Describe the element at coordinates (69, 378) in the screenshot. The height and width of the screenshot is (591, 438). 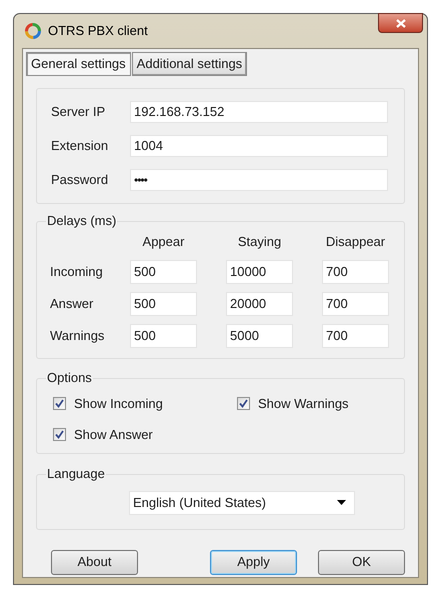
I see `group-title: Options` at that location.